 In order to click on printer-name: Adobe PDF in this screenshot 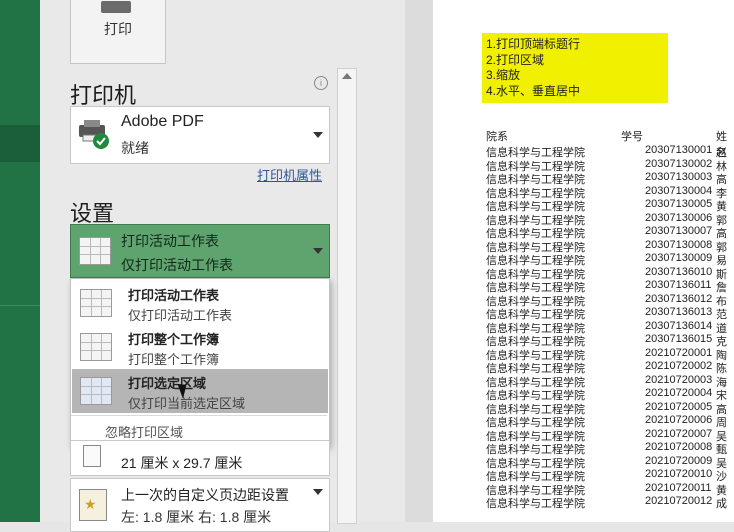, I will do `click(162, 121)`.